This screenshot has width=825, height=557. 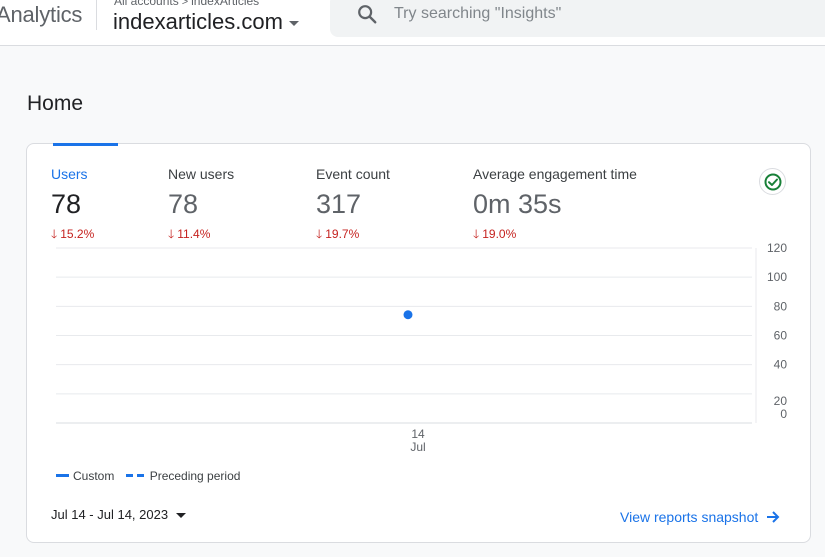 What do you see at coordinates (417, 447) in the screenshot?
I see `x-tick-label-month: Jul` at bounding box center [417, 447].